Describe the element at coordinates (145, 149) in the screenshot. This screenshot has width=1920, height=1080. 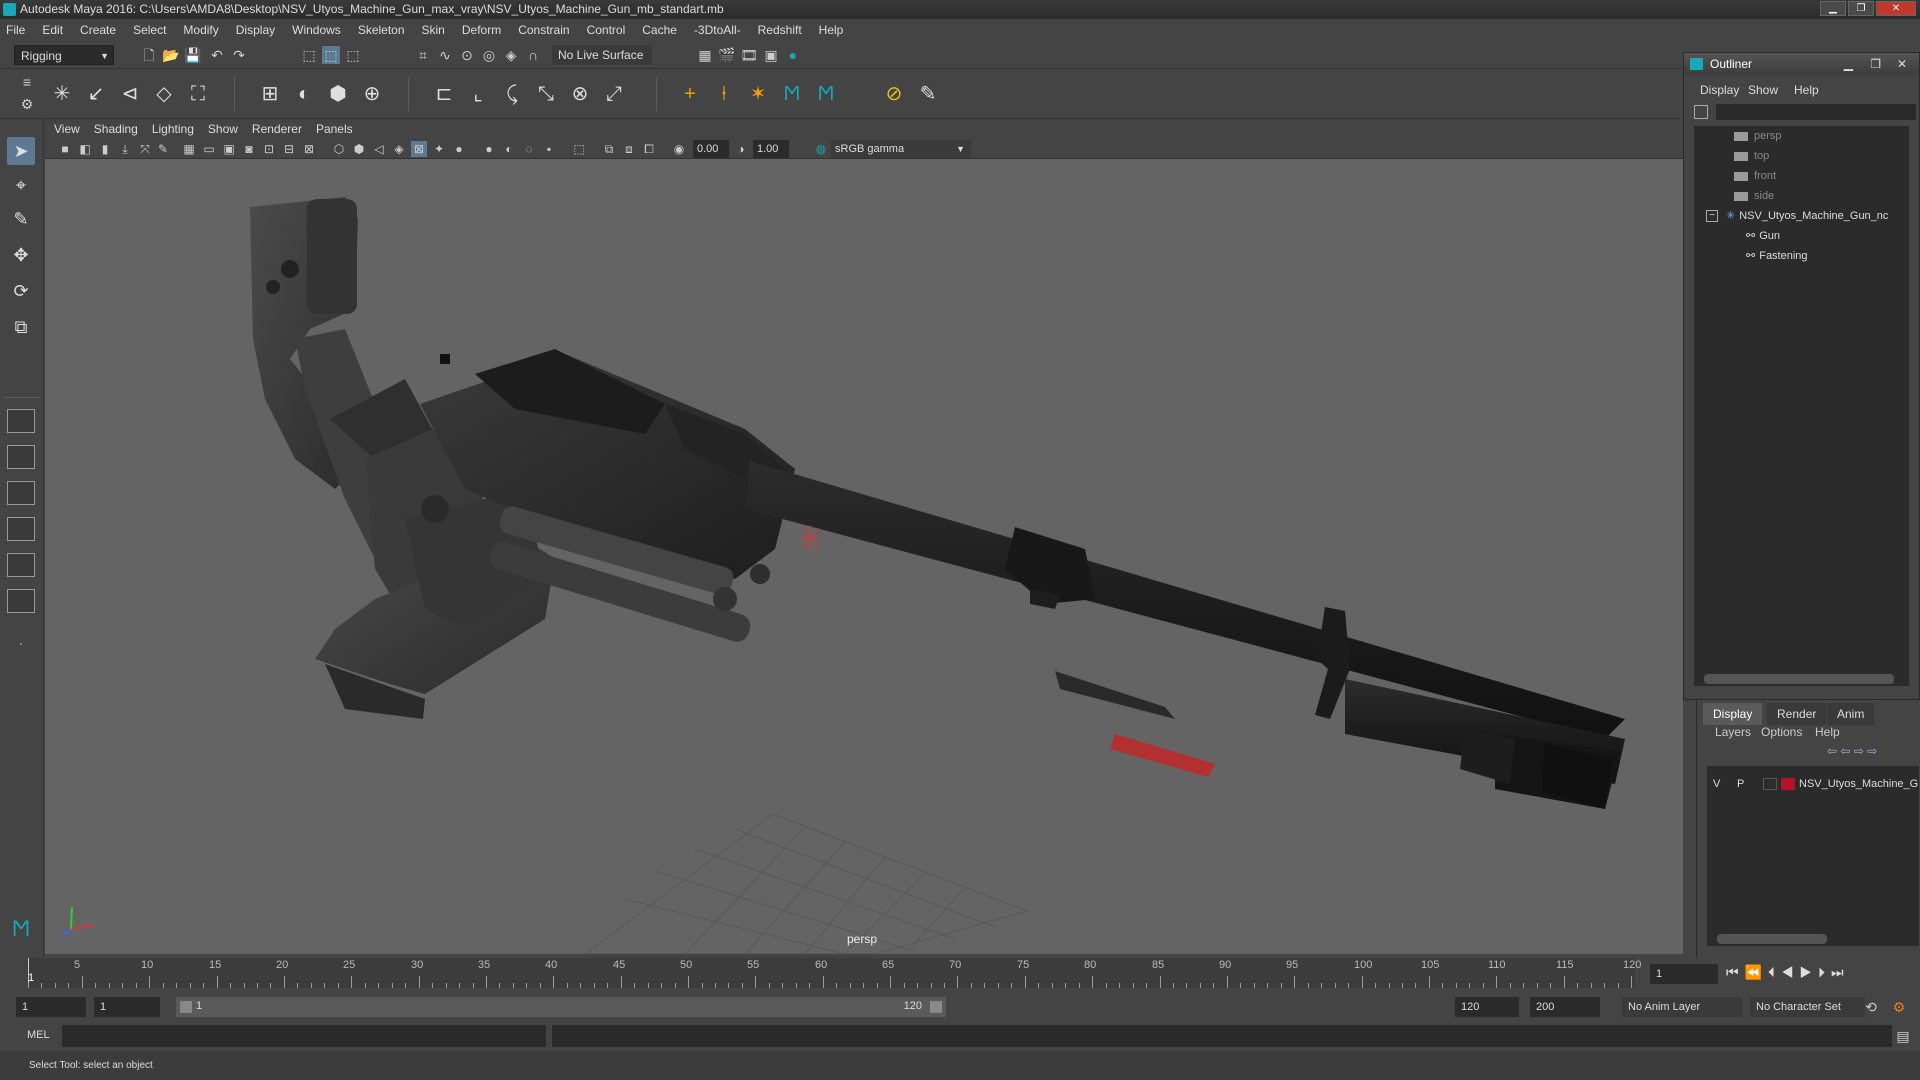
I see `two-d-pan-icon: ⤧` at that location.